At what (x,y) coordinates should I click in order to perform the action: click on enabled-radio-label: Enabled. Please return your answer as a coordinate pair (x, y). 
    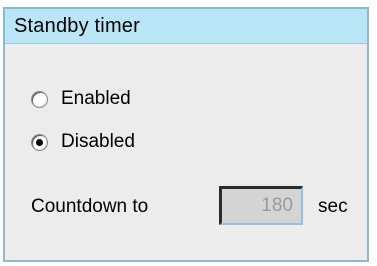
    Looking at the image, I should click on (96, 98).